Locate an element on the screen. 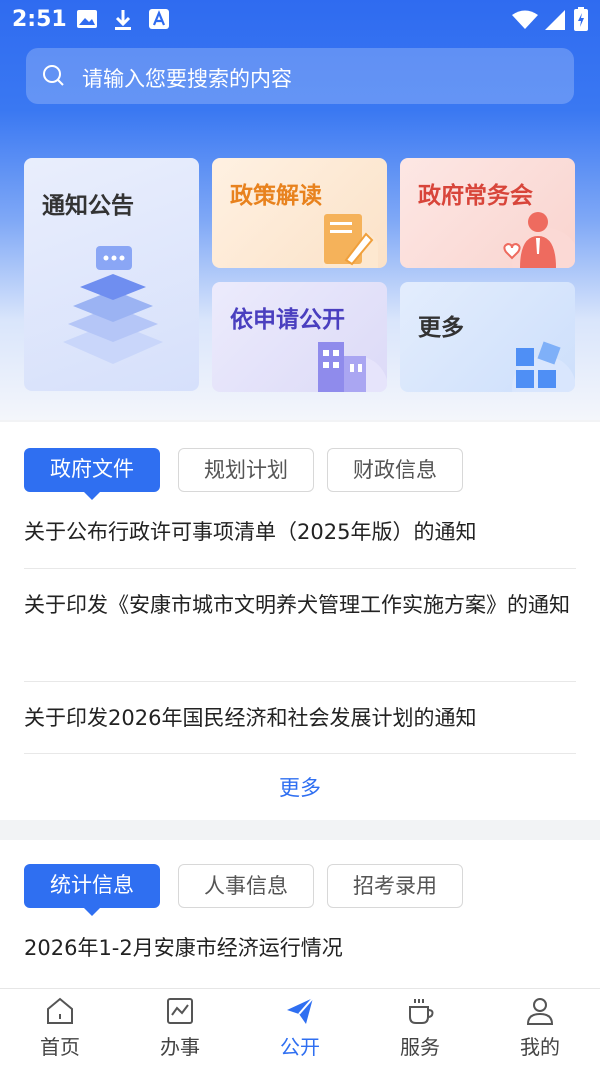  tile-more: 更多 is located at coordinates (487, 337).